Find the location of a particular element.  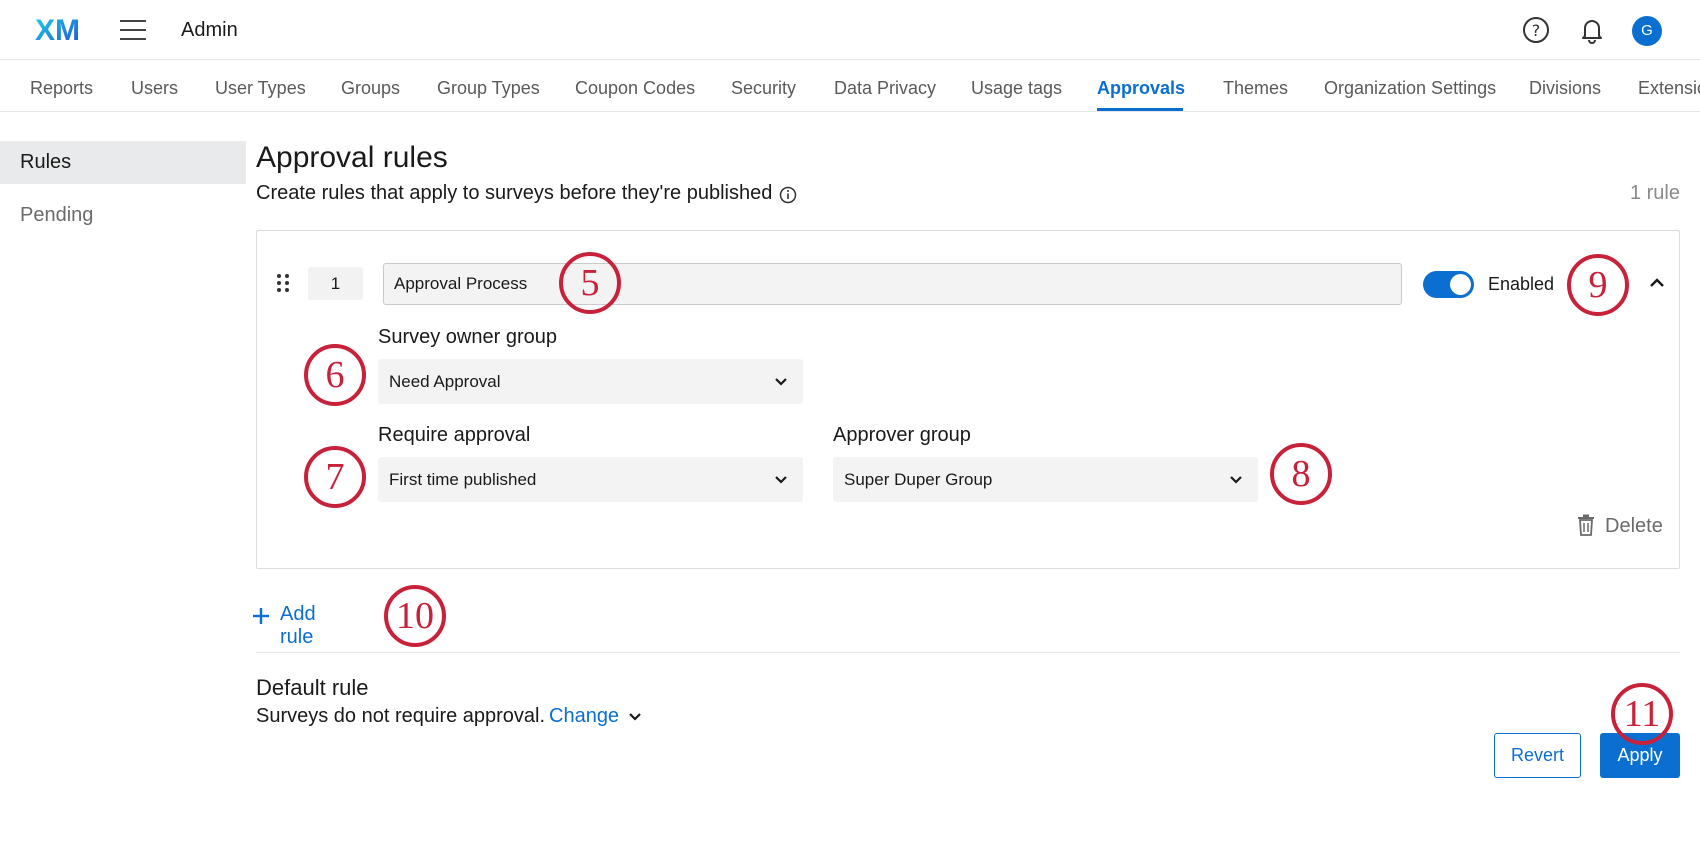

callout-7: 7 is located at coordinates (335, 477).